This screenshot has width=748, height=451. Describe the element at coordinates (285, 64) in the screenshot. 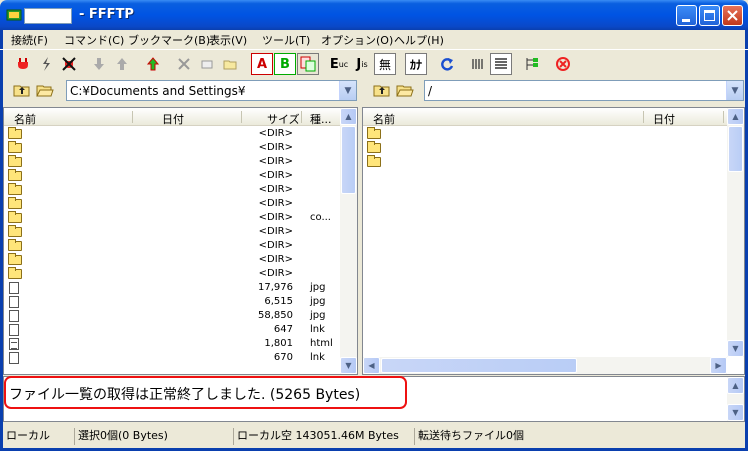

I see `binary-mode-icon: B` at that location.